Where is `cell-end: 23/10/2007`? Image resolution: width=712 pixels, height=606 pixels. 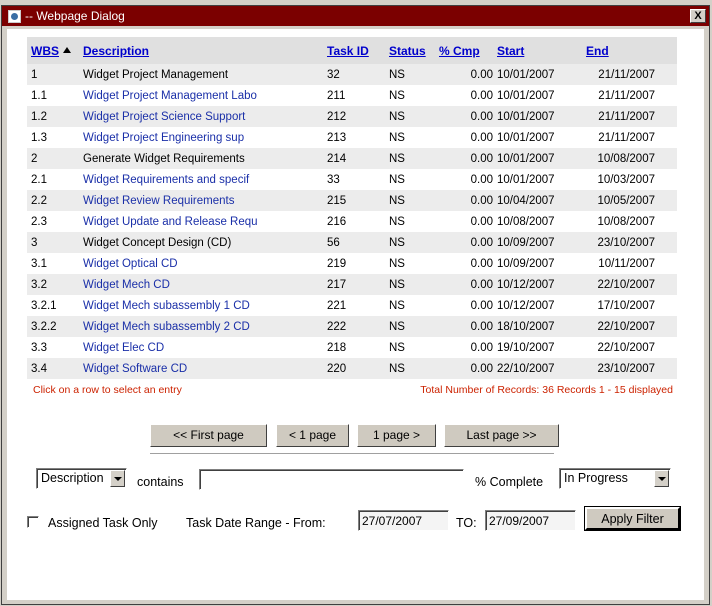
cell-end: 23/10/2007 is located at coordinates (626, 368).